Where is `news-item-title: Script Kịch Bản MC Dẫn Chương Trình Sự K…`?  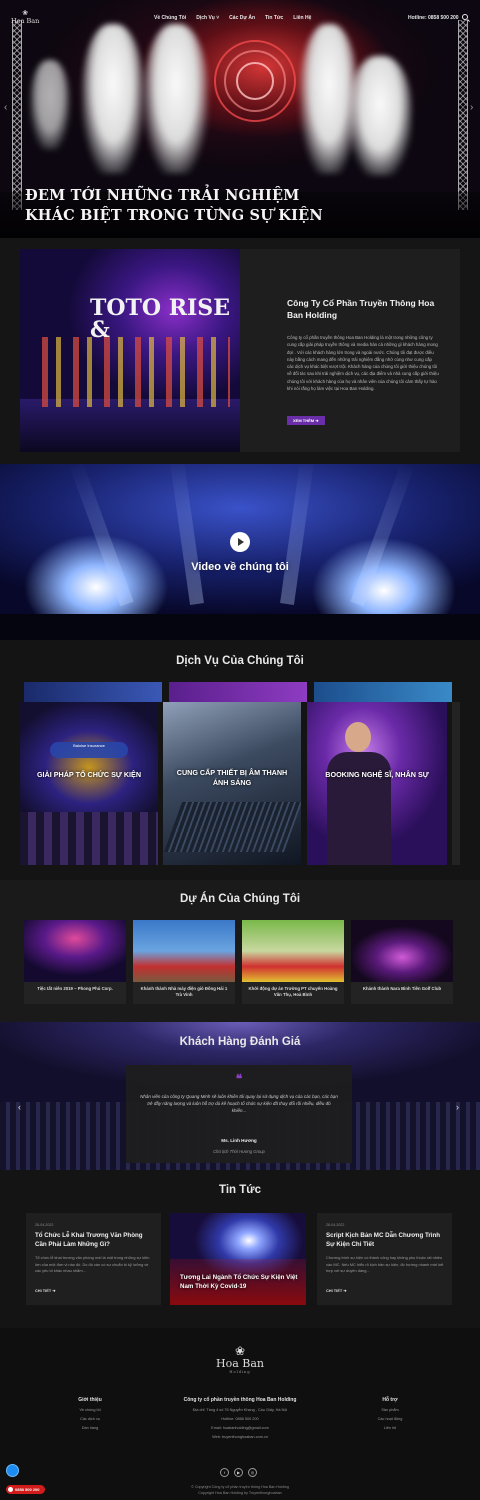 news-item-title: Script Kịch Bản MC Dẫn Chương Trình Sự K… is located at coordinates (386, 1240).